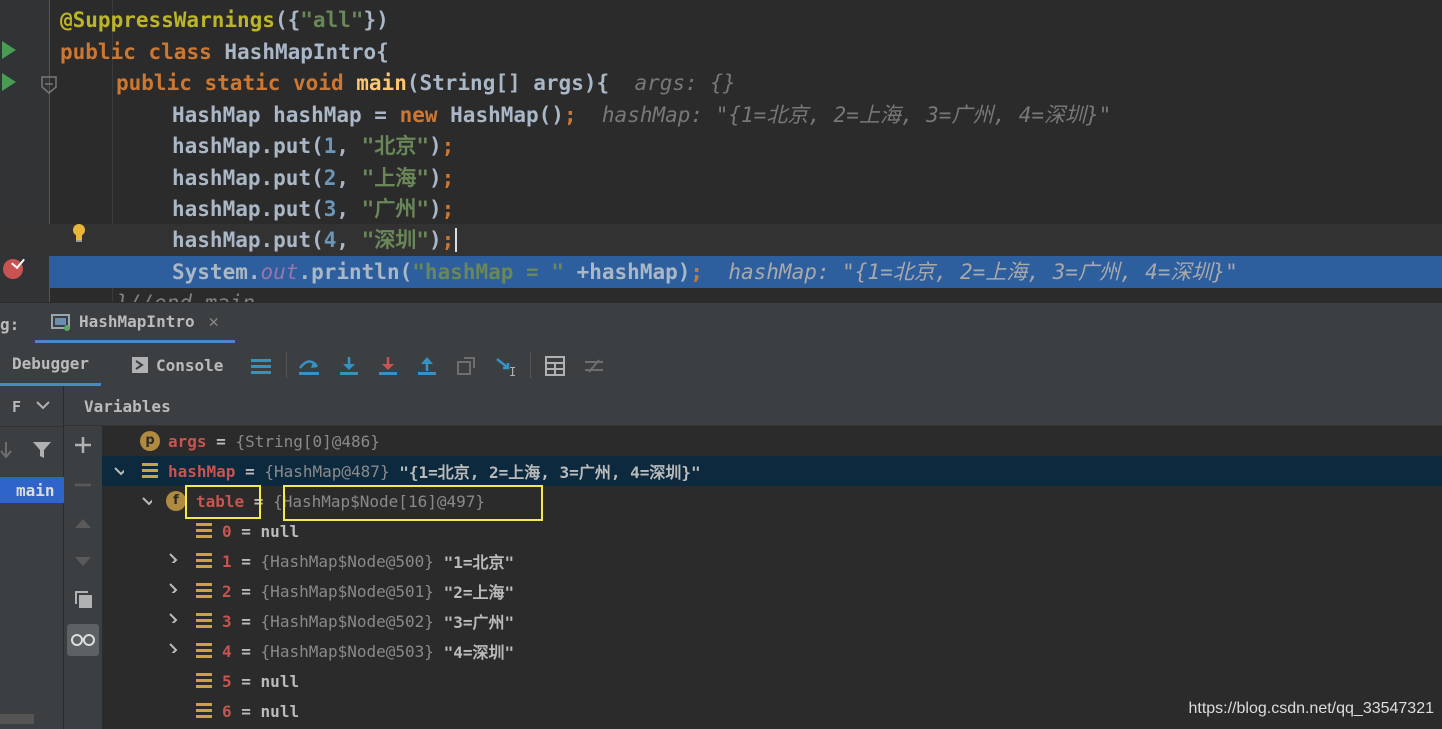  I want to click on arrow-down-icon, so click(6, 450).